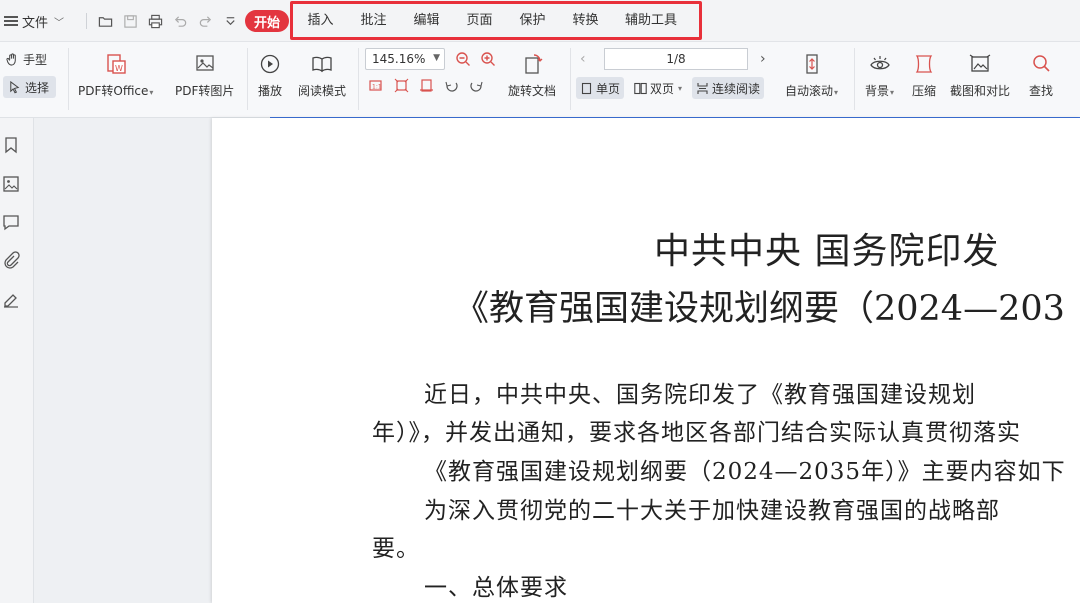 This screenshot has width=1080, height=603. I want to click on quick-access-toolbar, so click(168, 21).